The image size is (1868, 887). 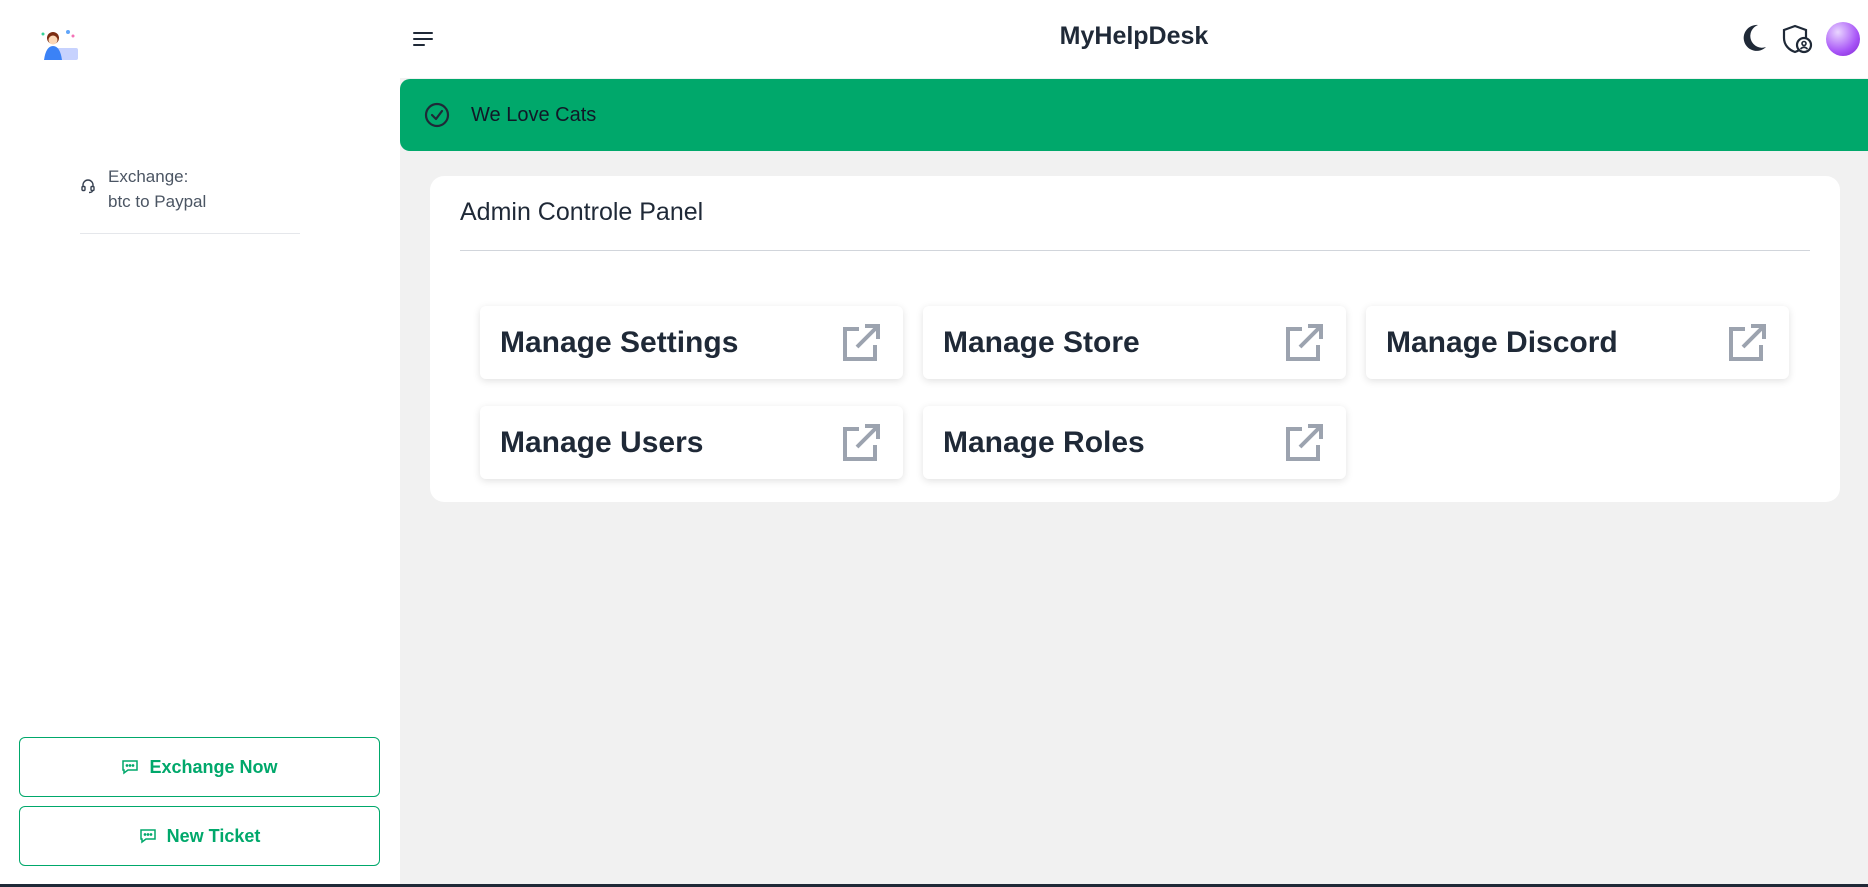 I want to click on avatar, so click(x=1843, y=39).